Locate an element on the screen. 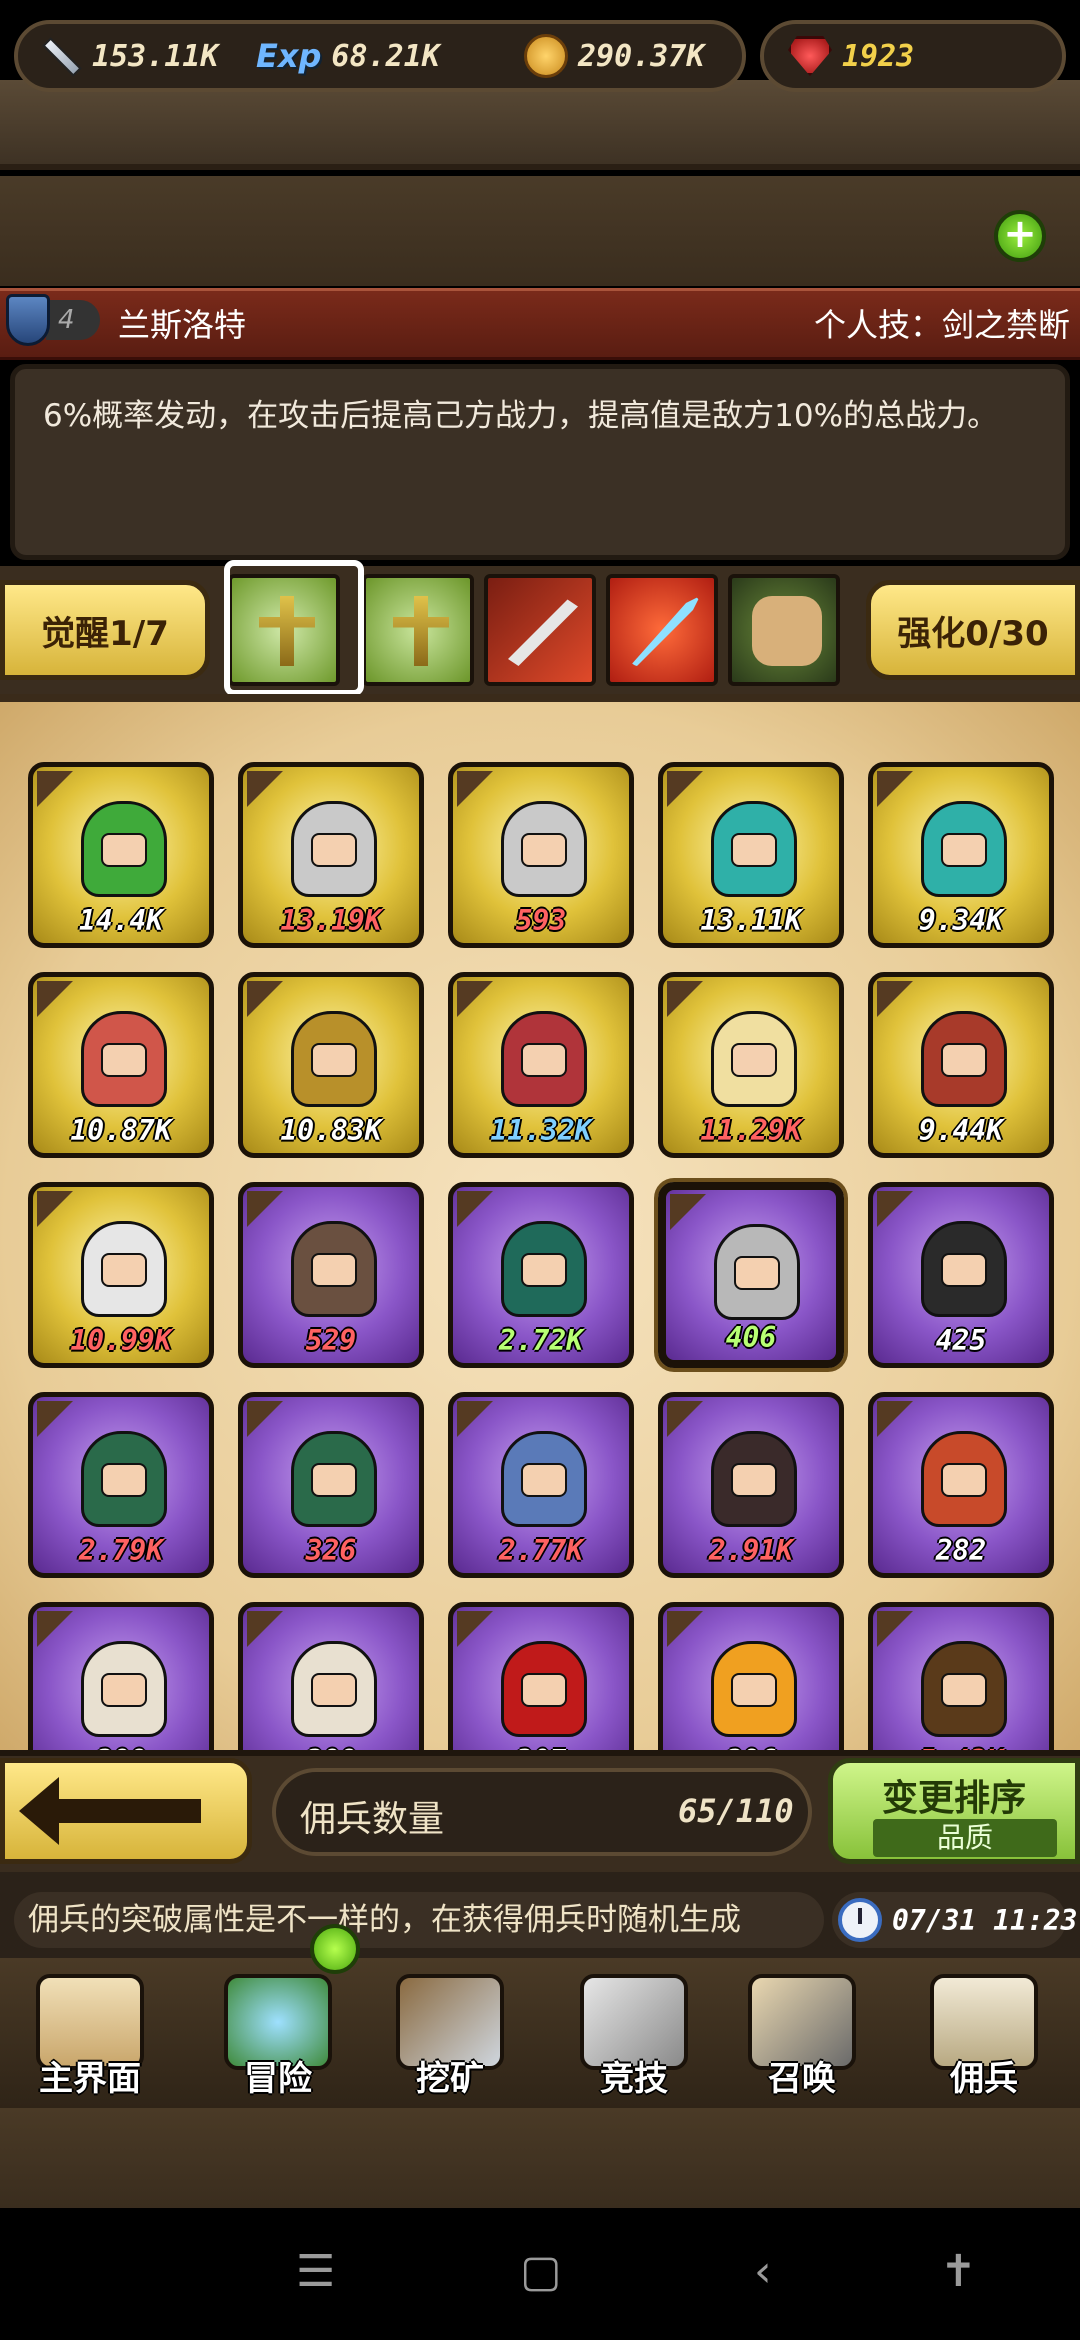  nav-adventure-label: 冒险 is located at coordinates (278, 2079).